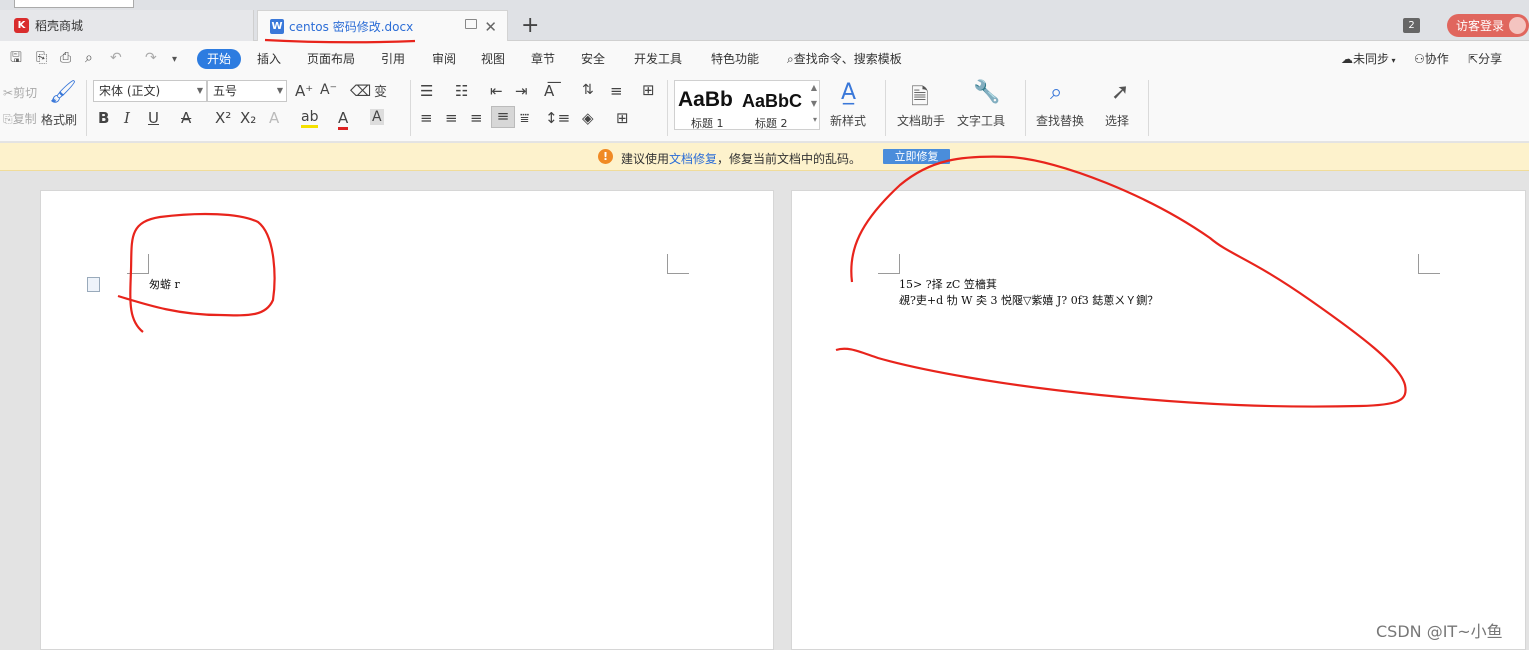 This screenshot has height=650, width=1529. Describe the element at coordinates (20, 118) in the screenshot. I see `copy-button: ⎘复制` at that location.